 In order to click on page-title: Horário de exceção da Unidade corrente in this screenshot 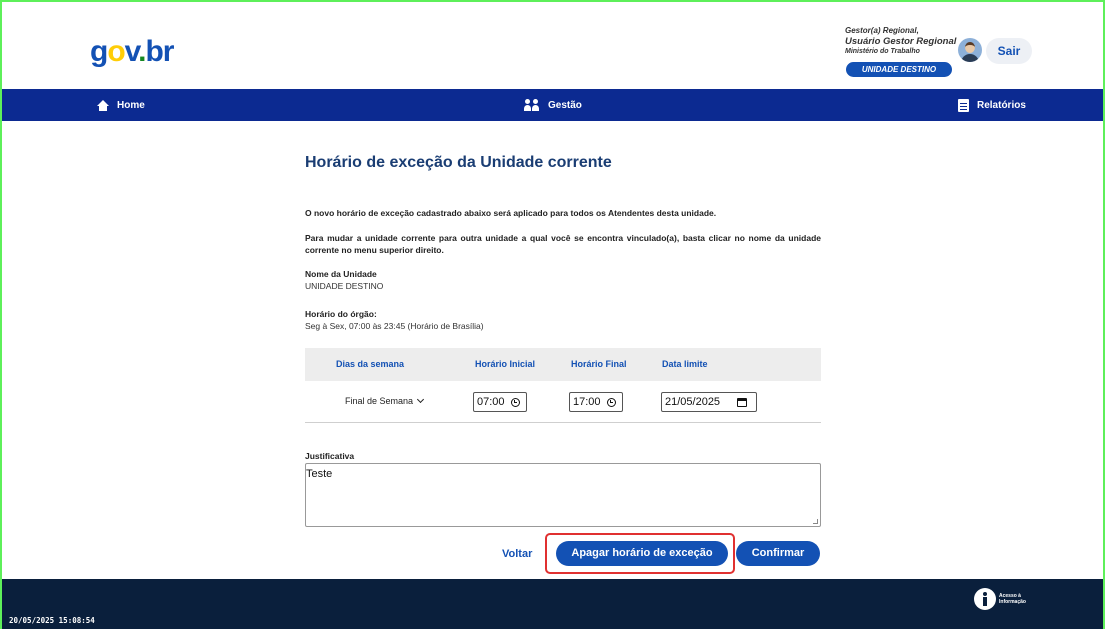, I will do `click(458, 162)`.